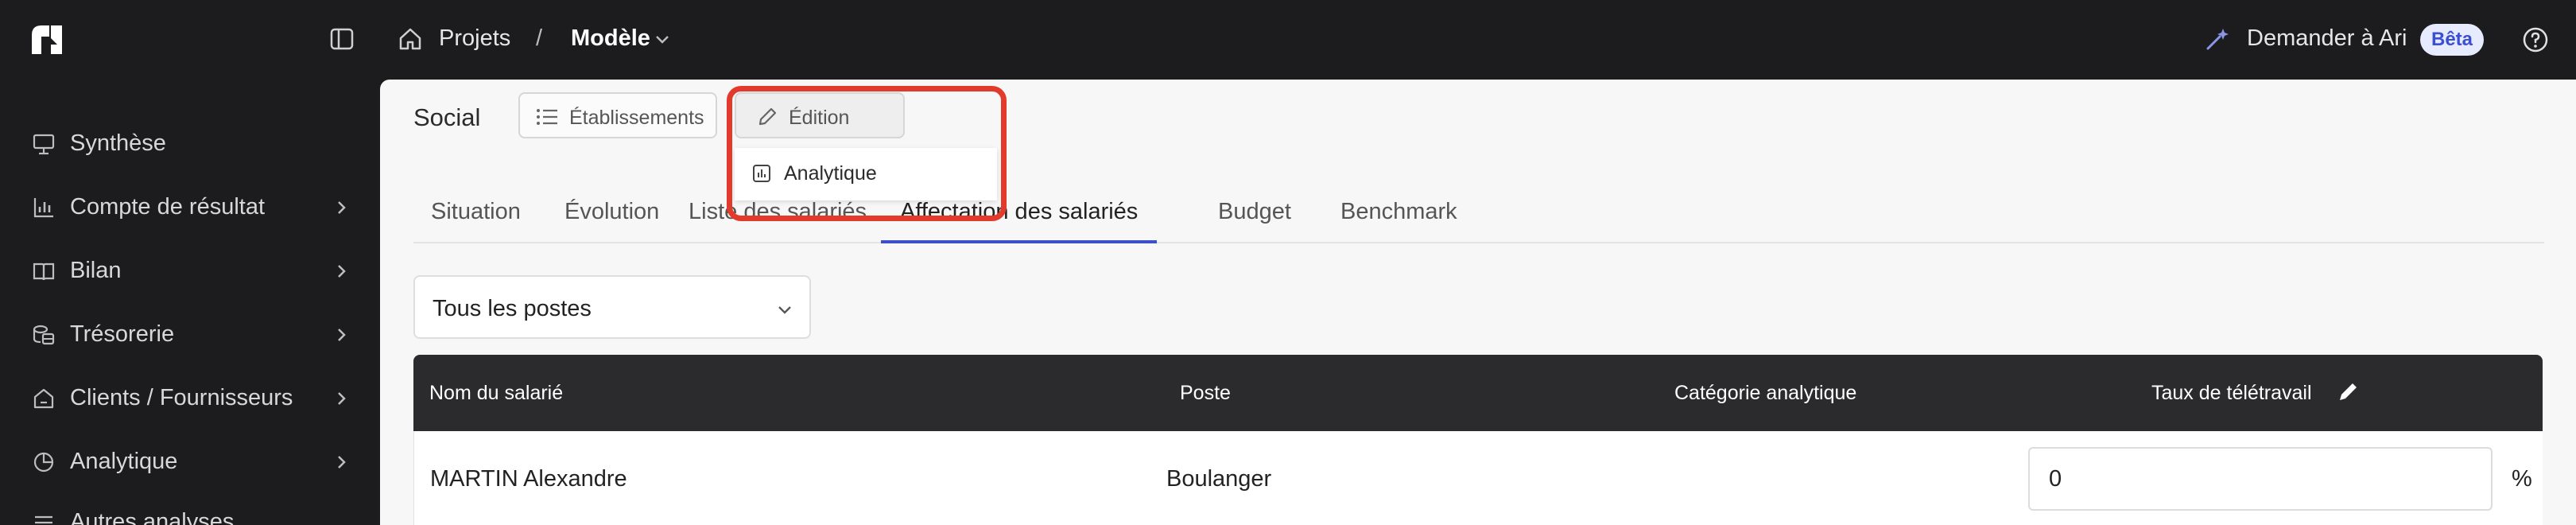 Image resolution: width=2576 pixels, height=525 pixels. What do you see at coordinates (1399, 221) in the screenshot?
I see `tab-benchmark: Benchmark` at bounding box center [1399, 221].